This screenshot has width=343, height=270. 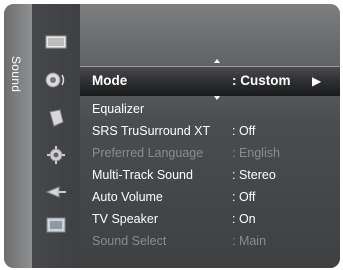 What do you see at coordinates (212, 131) in the screenshot?
I see `menu-item-srs-trusurround: SRS TruSurround XT : Off` at bounding box center [212, 131].